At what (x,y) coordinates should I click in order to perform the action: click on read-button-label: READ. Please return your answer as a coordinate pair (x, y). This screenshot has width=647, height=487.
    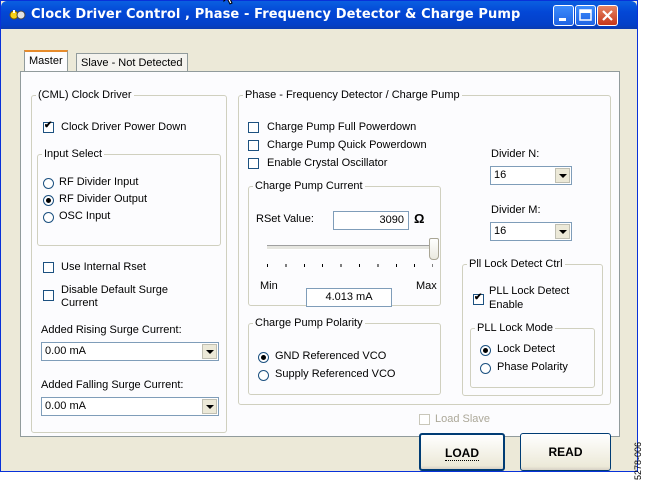
    Looking at the image, I should click on (565, 452).